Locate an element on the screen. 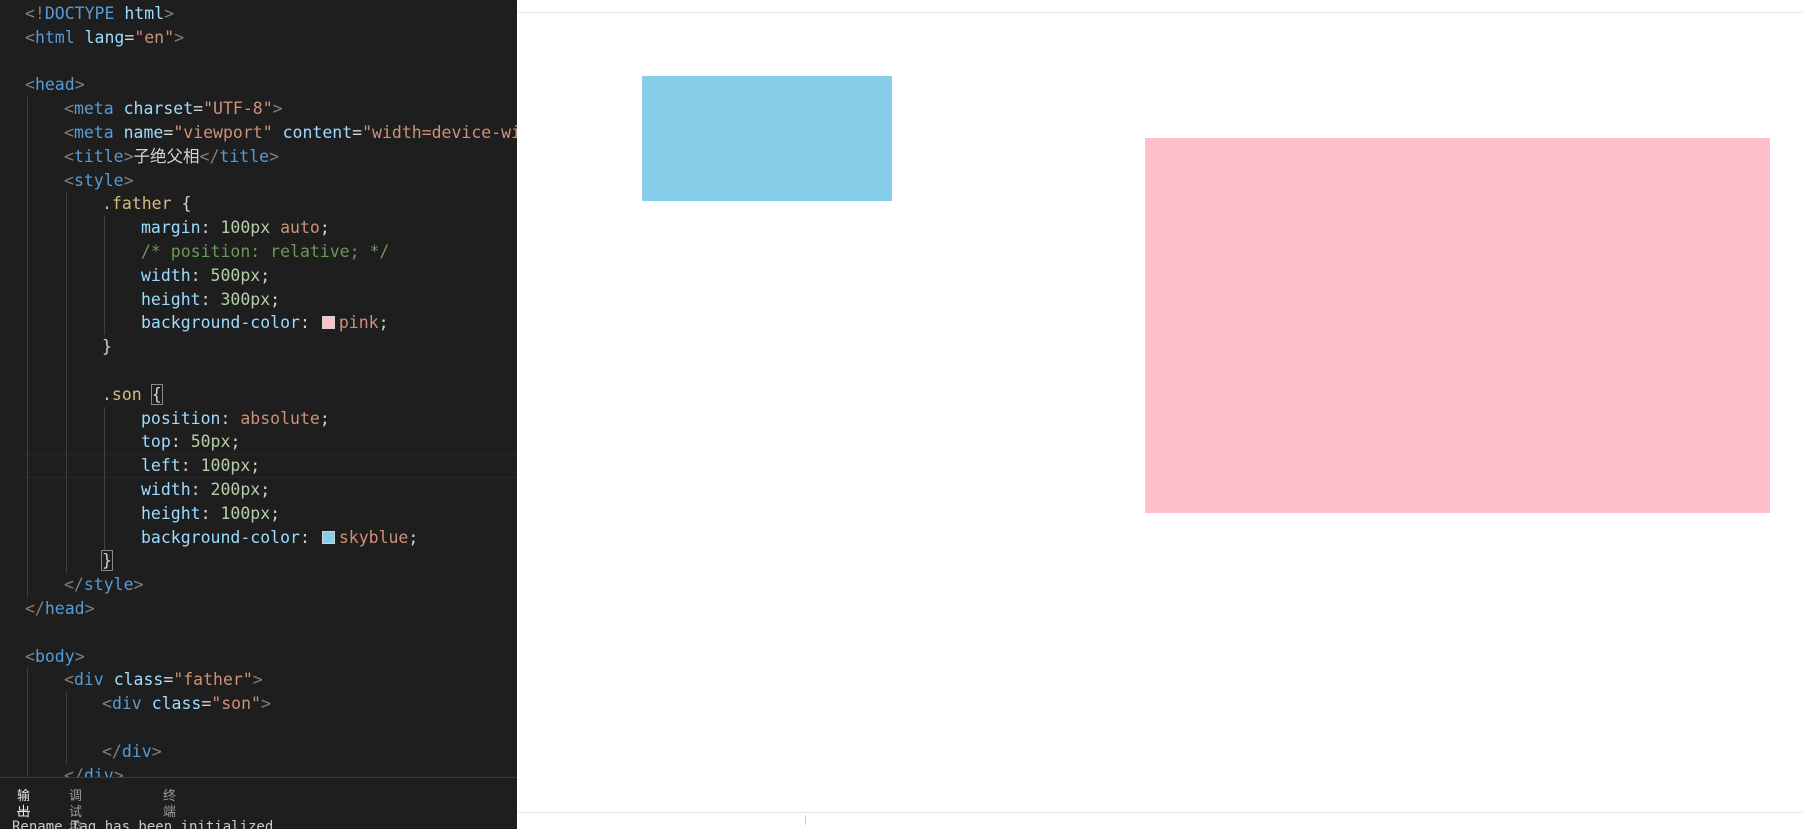  code-token: /* position: relative; */ is located at coordinates (265, 251).